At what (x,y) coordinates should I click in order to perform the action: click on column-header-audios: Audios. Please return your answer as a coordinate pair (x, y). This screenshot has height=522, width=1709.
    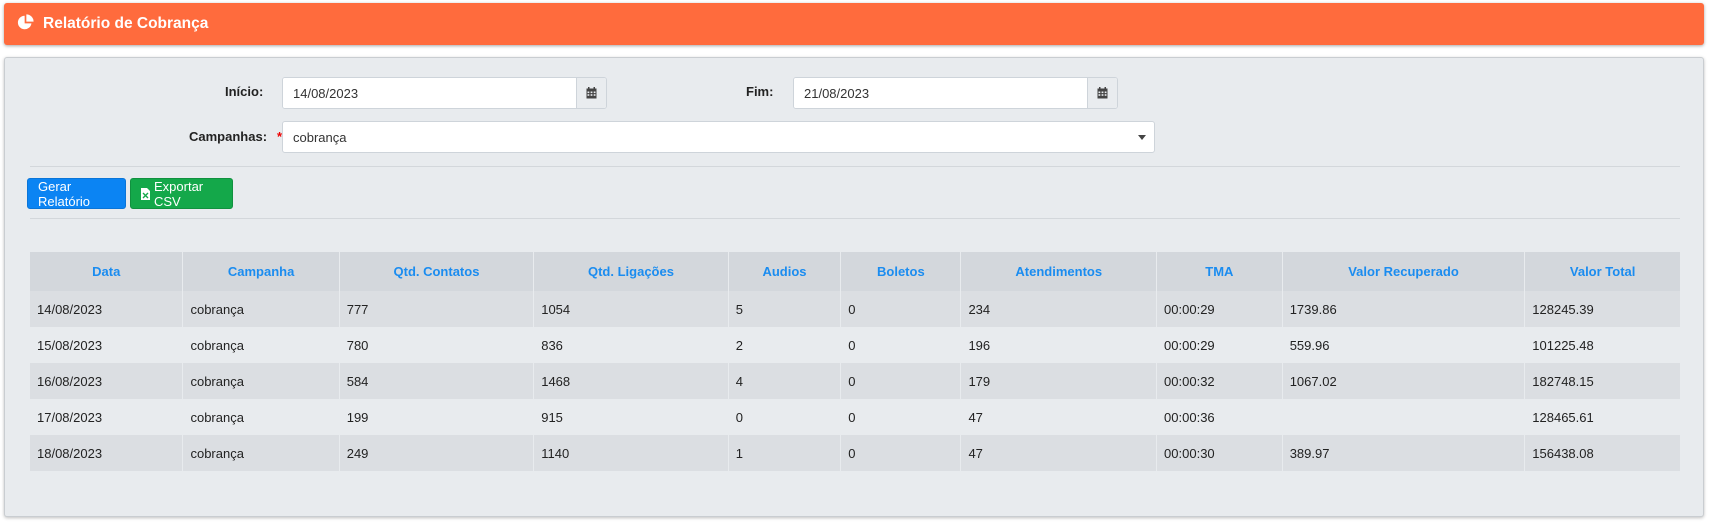
    Looking at the image, I should click on (785, 271).